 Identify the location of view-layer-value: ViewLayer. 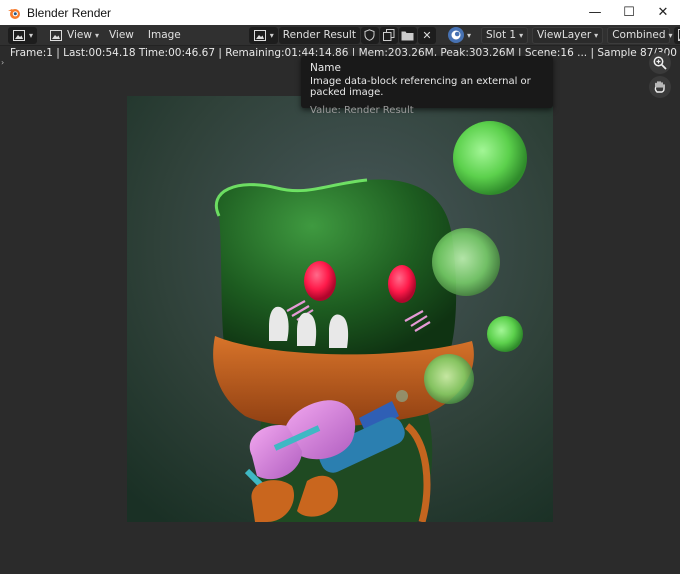
(564, 35).